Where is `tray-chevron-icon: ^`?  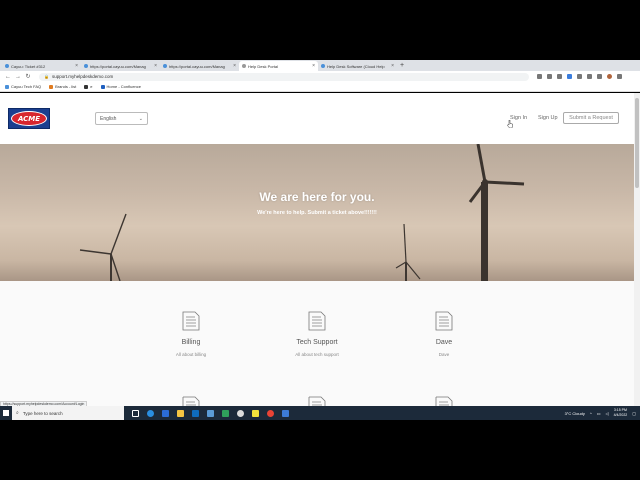 tray-chevron-icon: ^ is located at coordinates (591, 413).